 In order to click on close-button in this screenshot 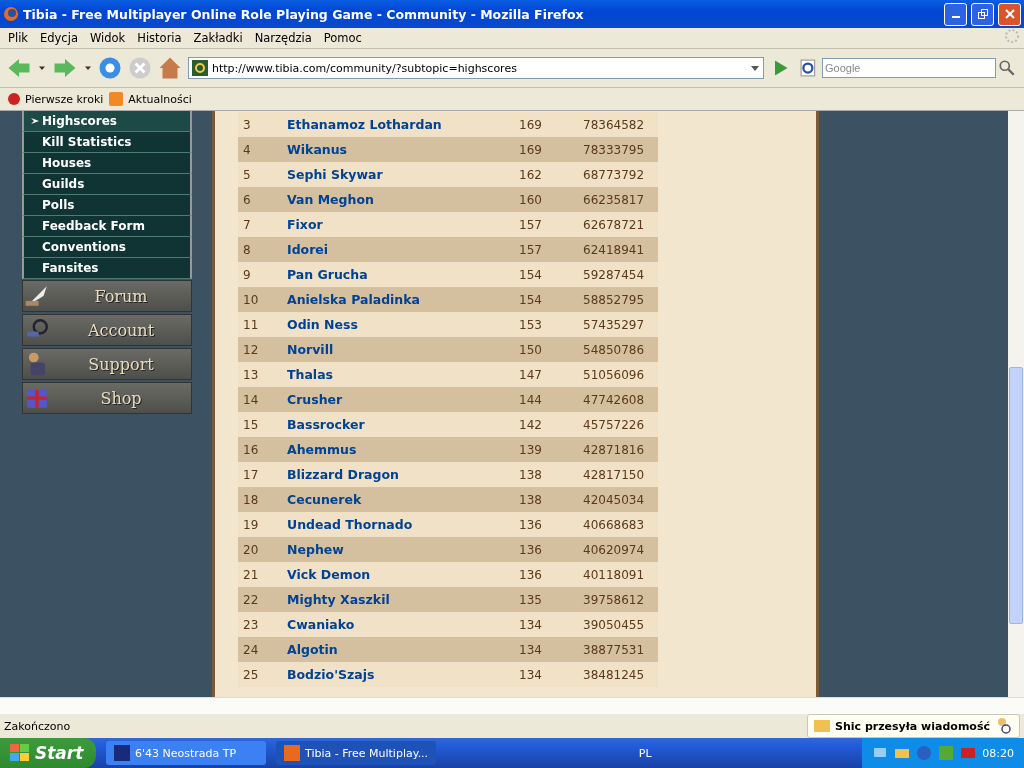, I will do `click(1009, 14)`.